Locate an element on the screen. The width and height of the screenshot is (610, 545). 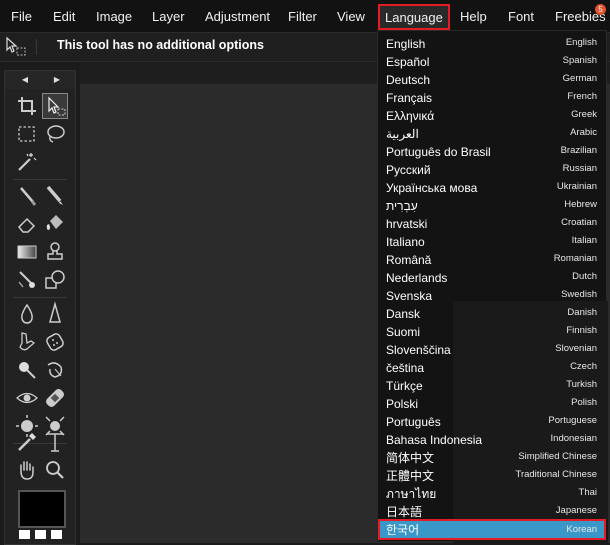
language-item-finnish: Suomi Finnish is located at coordinates (492, 331).